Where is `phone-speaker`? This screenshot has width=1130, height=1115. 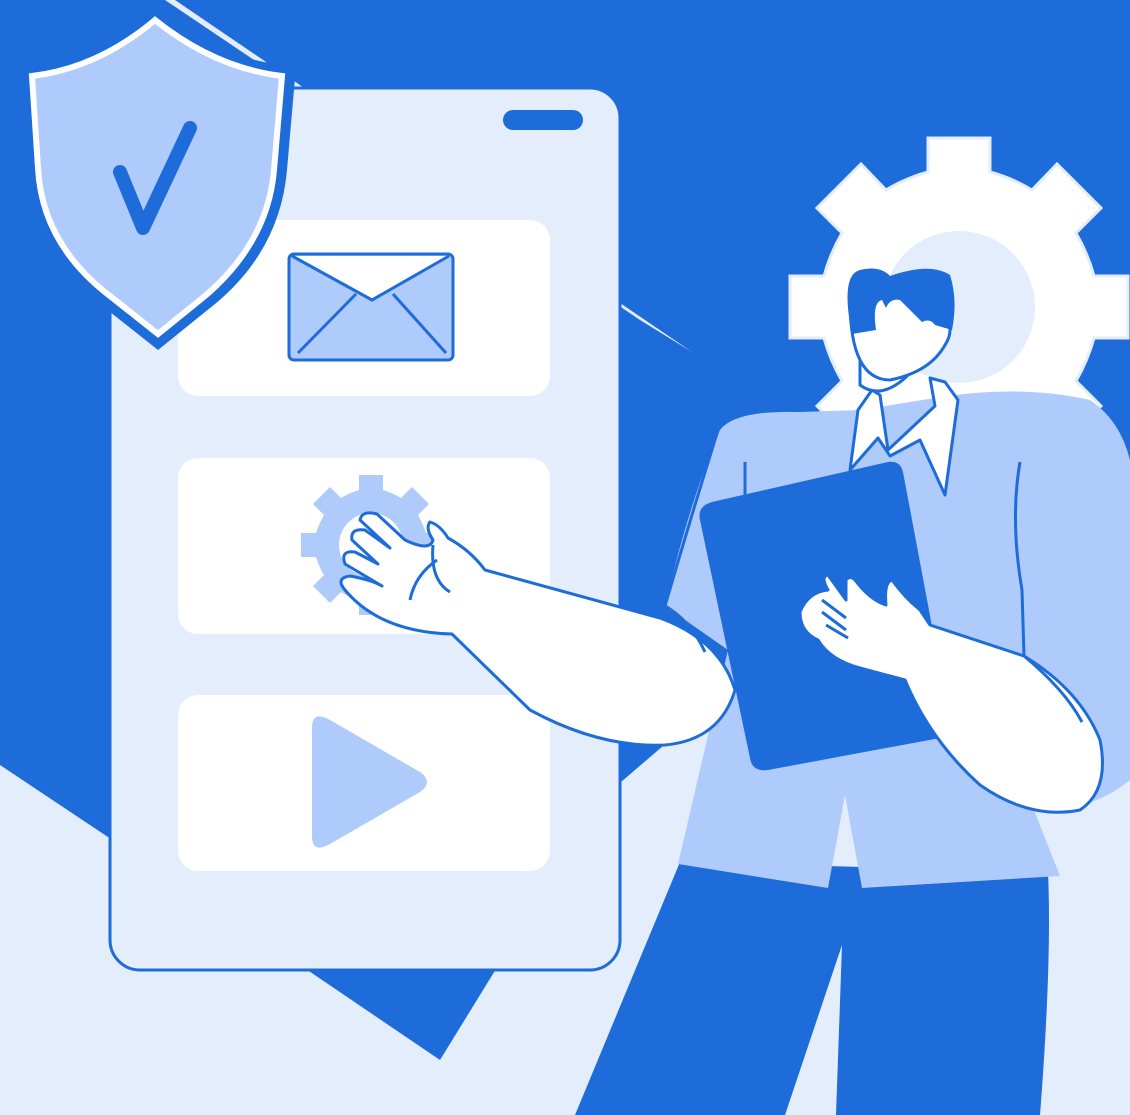 phone-speaker is located at coordinates (543, 120).